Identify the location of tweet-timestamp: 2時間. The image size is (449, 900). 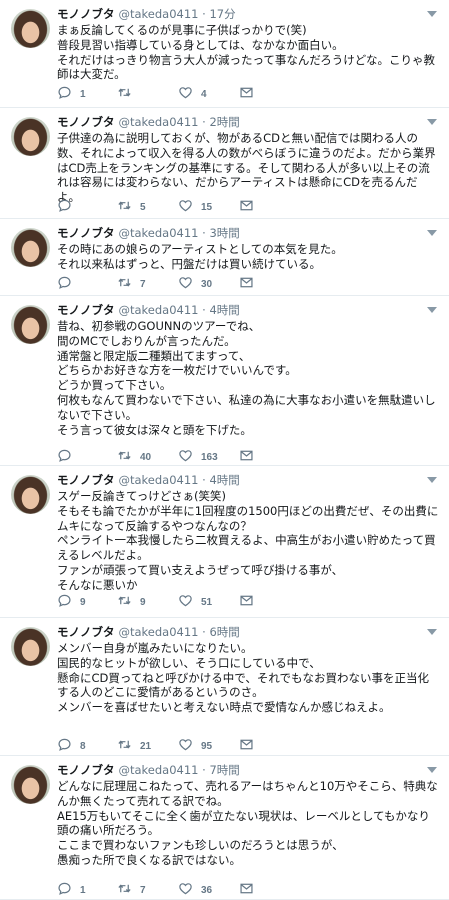
(224, 122).